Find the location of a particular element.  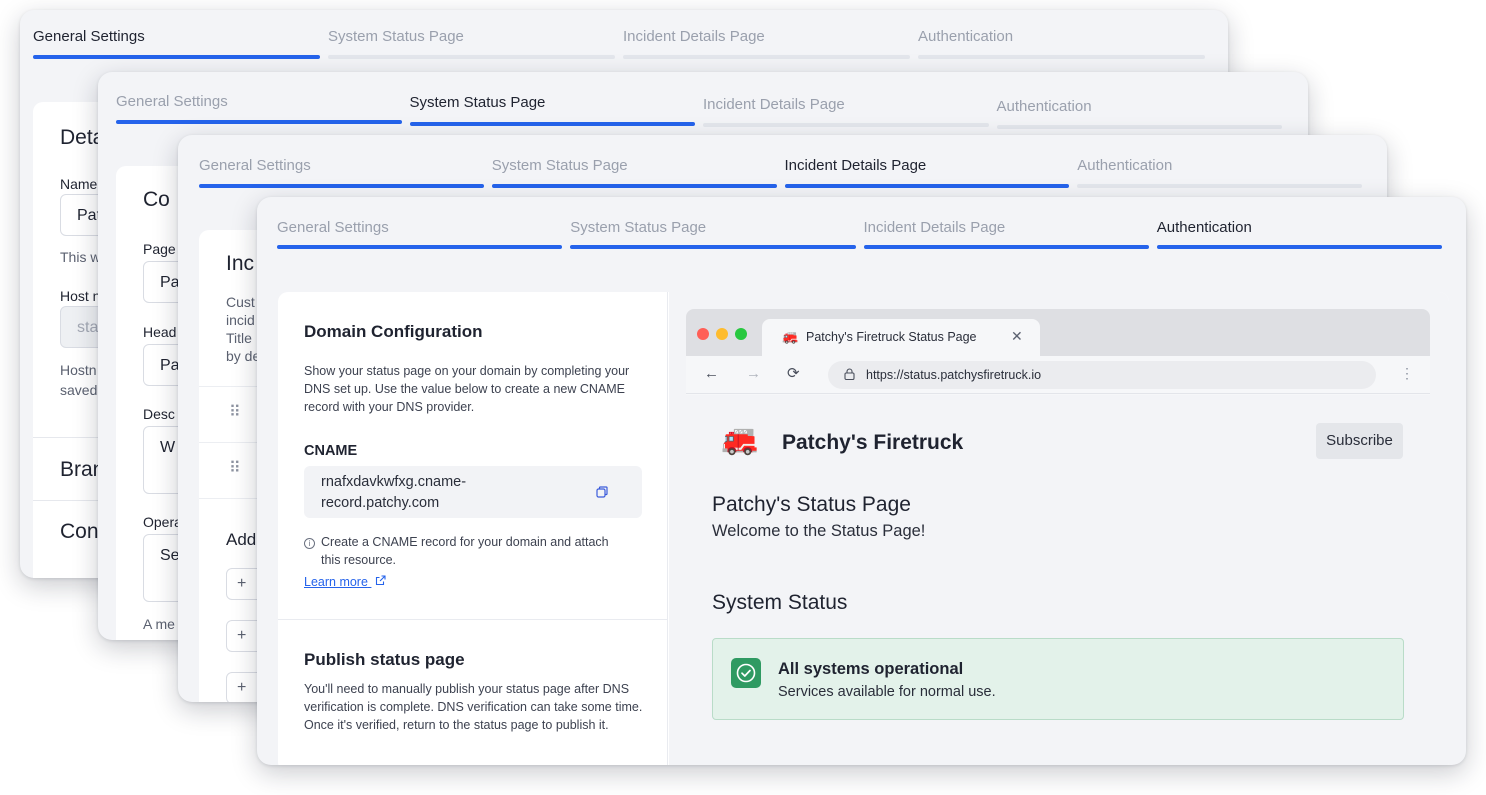

page-input-value: Pa is located at coordinates (170, 282).